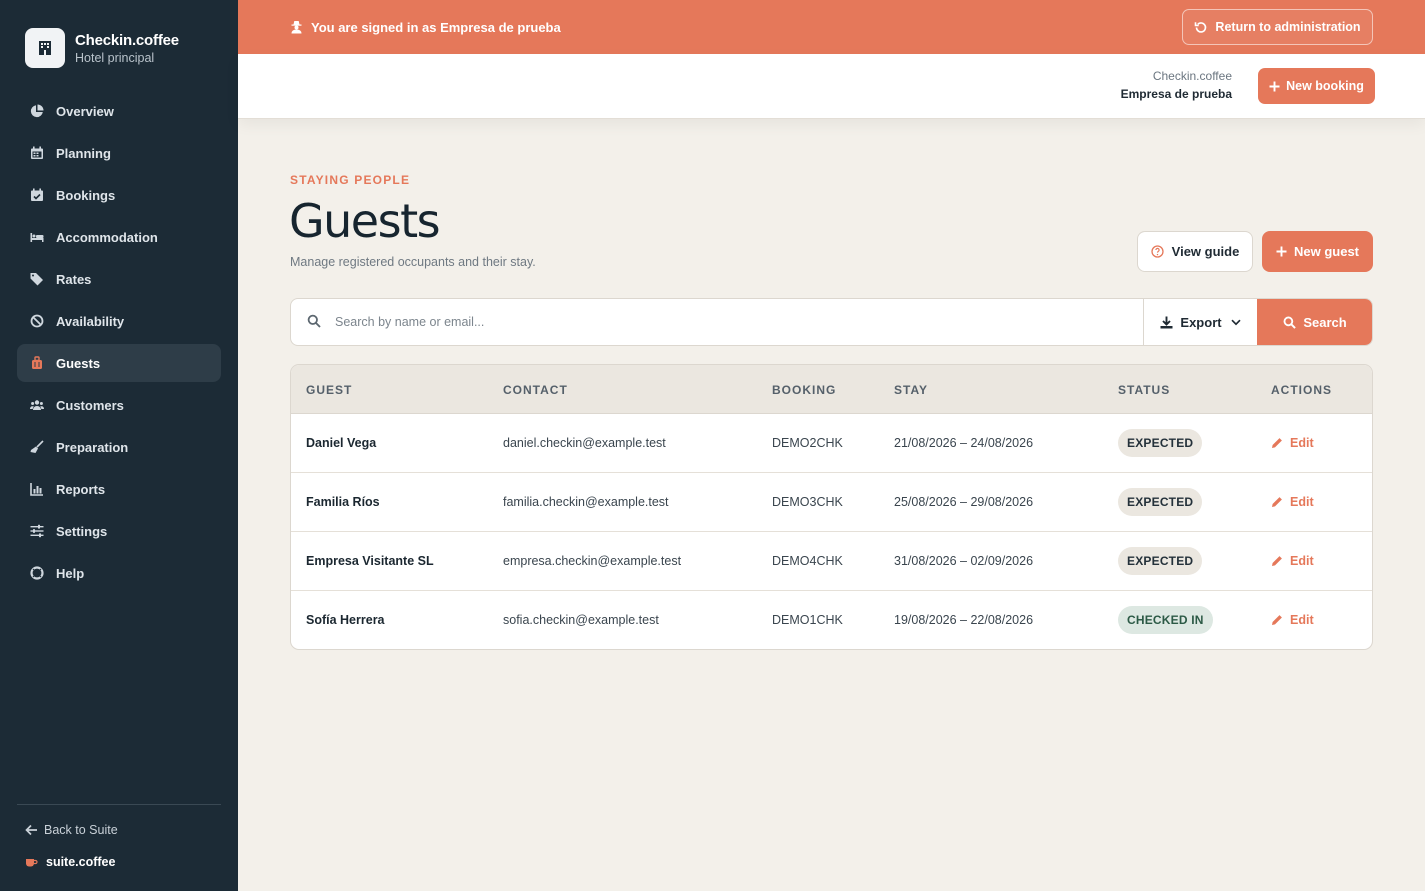  I want to click on guest-name: Sofía Herrera, so click(345, 620).